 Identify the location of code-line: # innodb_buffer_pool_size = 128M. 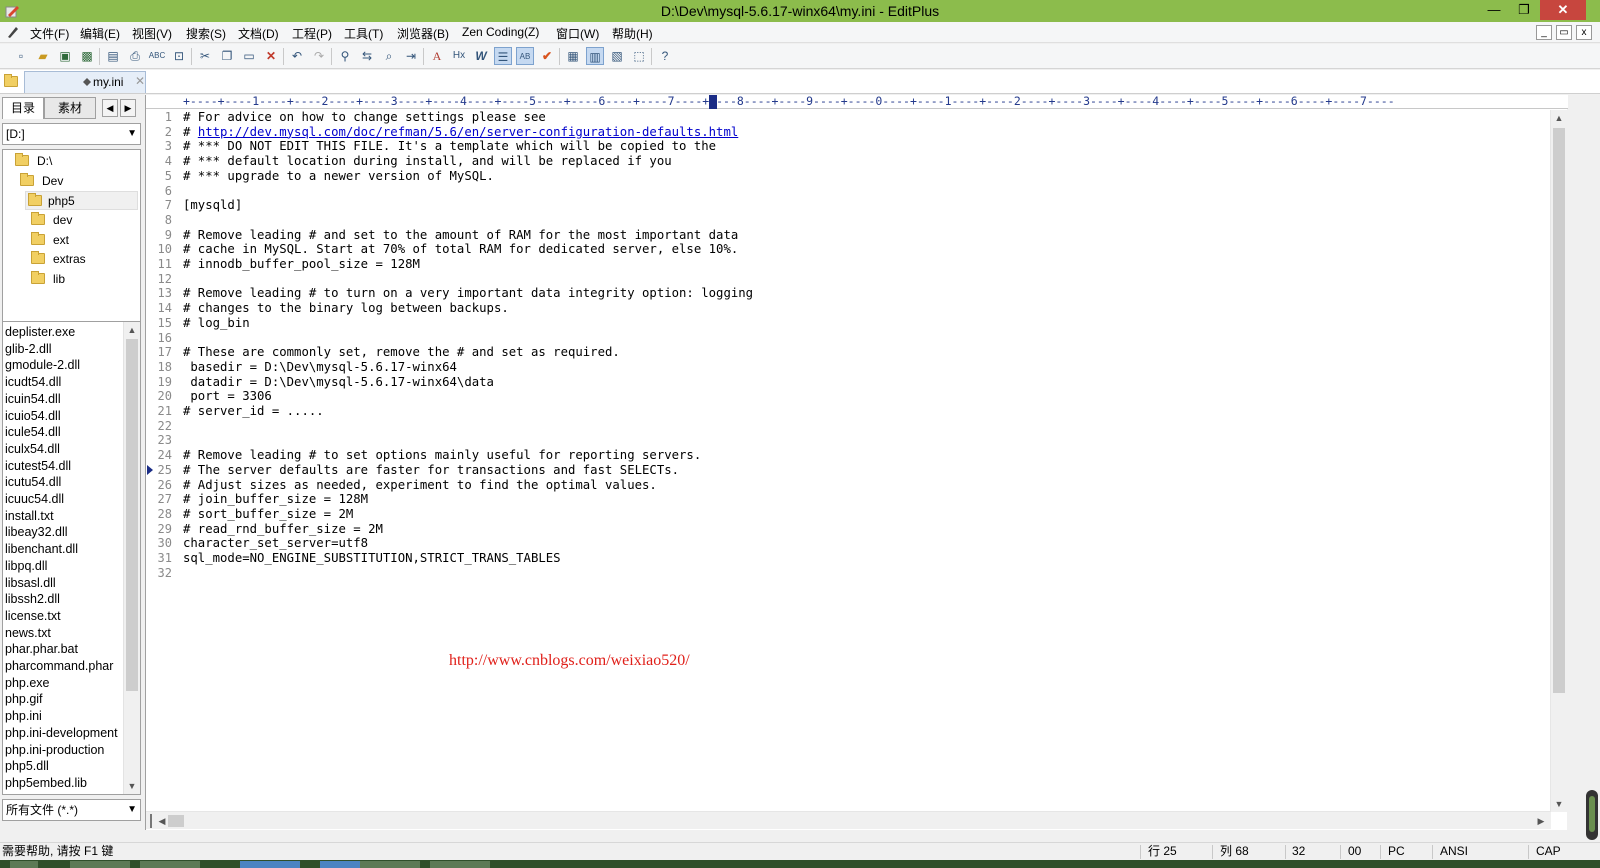
(301, 264).